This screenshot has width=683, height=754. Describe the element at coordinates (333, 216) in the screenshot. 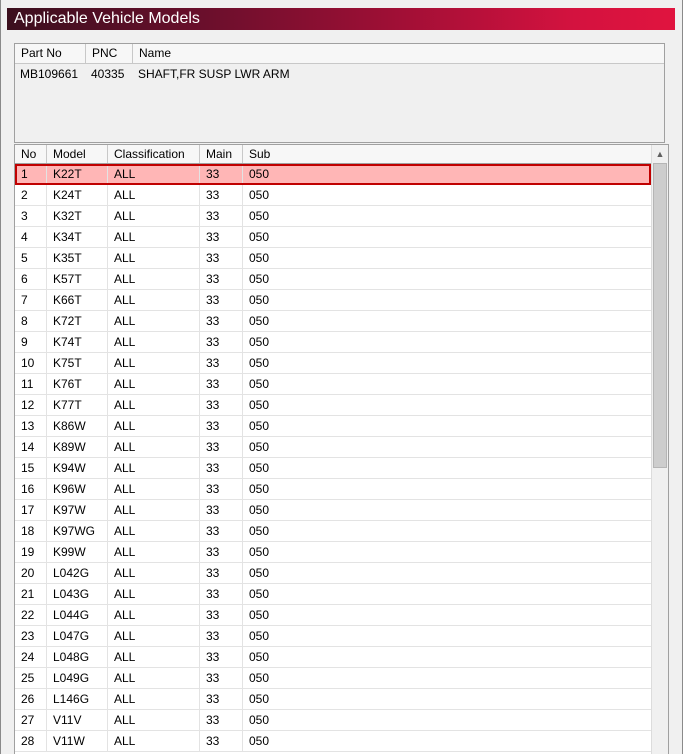

I see `table-row: 3 K32T ALL 33 050` at that location.